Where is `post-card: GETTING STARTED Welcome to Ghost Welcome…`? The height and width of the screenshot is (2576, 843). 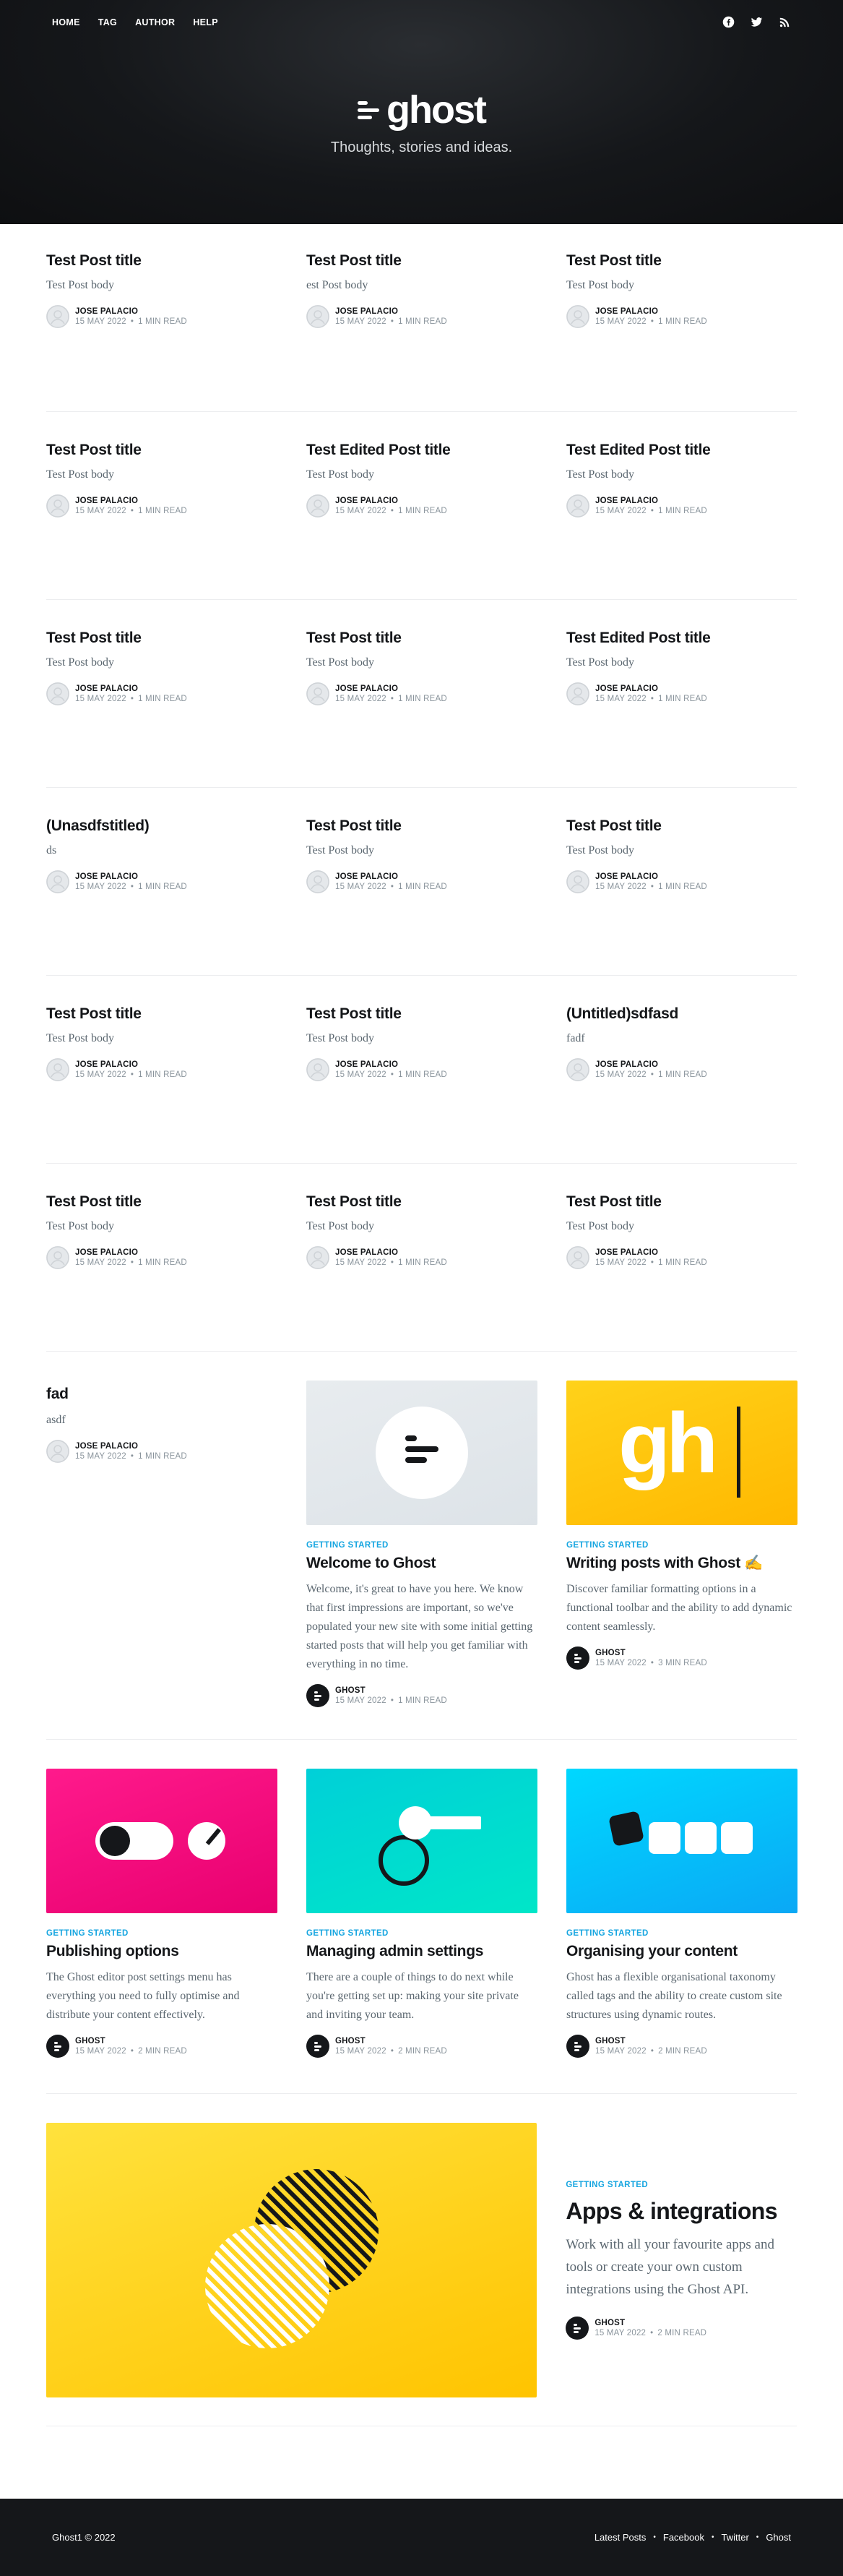 post-card: GETTING STARTED Welcome to Ghost Welcome… is located at coordinates (421, 1560).